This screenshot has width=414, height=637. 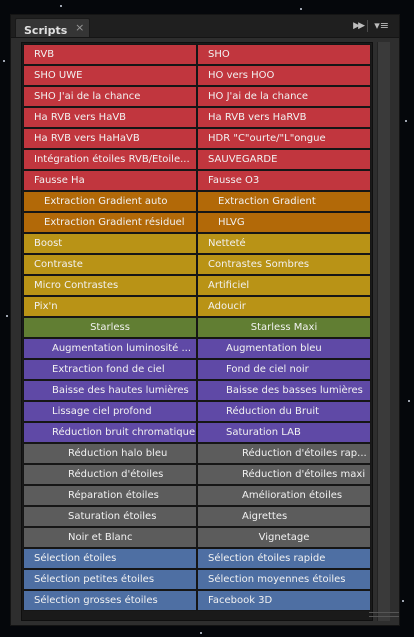 What do you see at coordinates (359, 26) in the screenshot?
I see `collapse-icon: ▶▶` at bounding box center [359, 26].